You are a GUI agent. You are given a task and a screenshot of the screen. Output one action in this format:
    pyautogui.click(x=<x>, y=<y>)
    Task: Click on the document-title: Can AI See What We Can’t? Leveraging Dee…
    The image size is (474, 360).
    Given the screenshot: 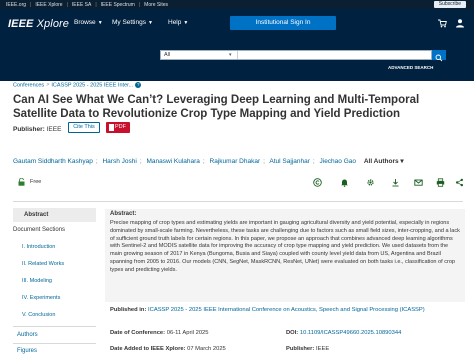 What is the action you would take?
    pyautogui.click(x=216, y=107)
    